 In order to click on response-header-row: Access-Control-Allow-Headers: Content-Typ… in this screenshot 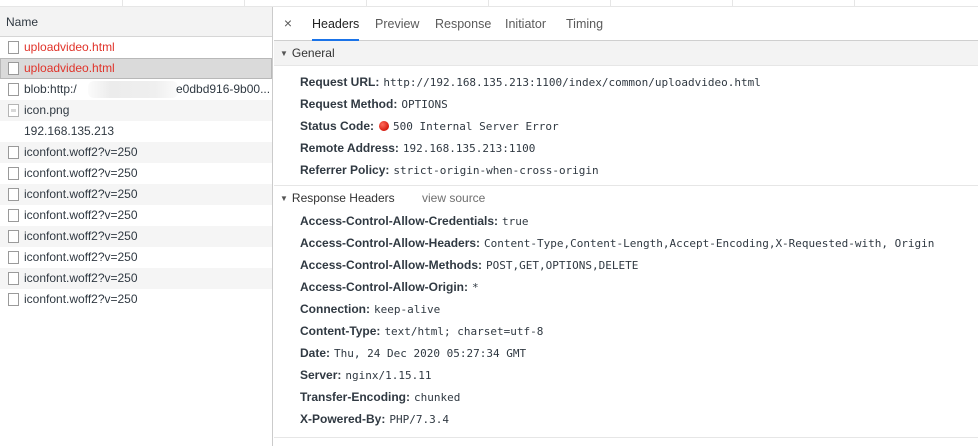, I will do `click(626, 243)`.